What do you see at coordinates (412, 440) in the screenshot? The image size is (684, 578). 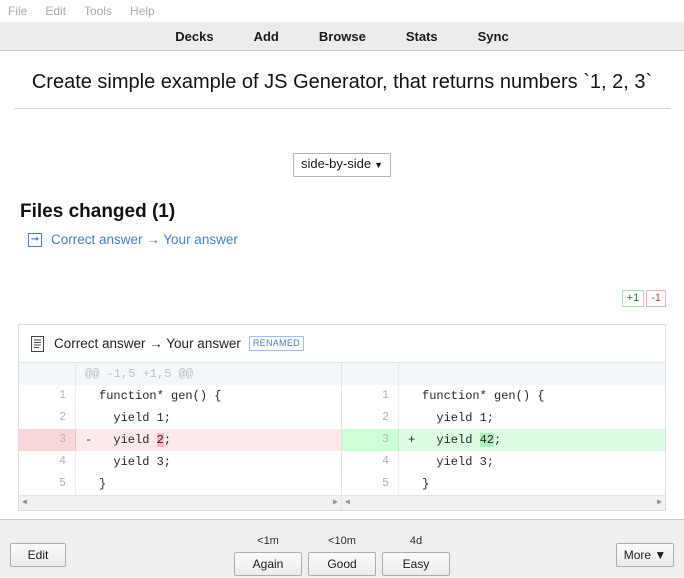 I see `diff-sign: +` at bounding box center [412, 440].